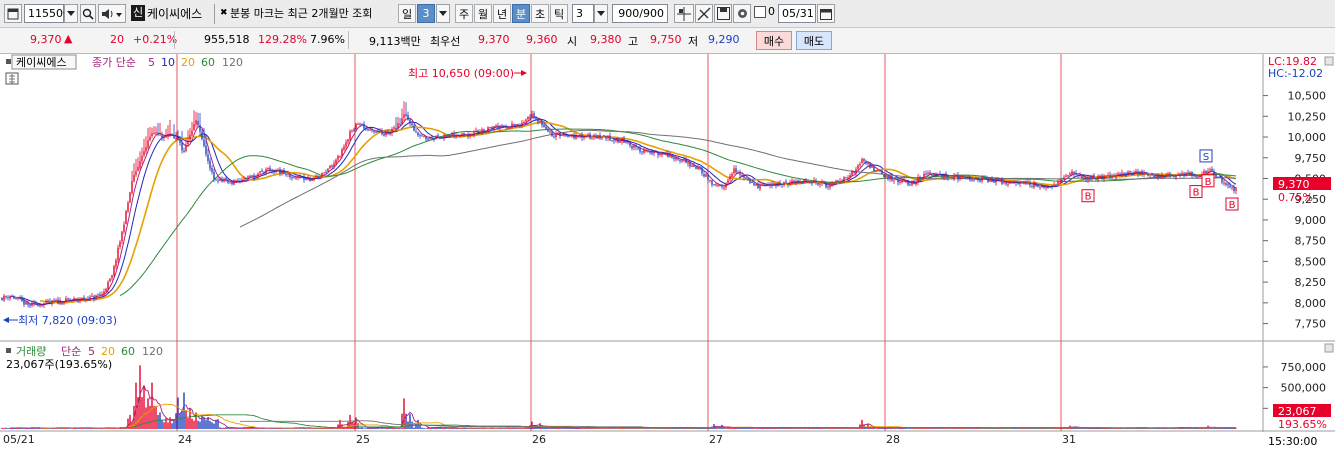 This screenshot has width=1335, height=455. I want to click on speaker-icon, so click(112, 13).